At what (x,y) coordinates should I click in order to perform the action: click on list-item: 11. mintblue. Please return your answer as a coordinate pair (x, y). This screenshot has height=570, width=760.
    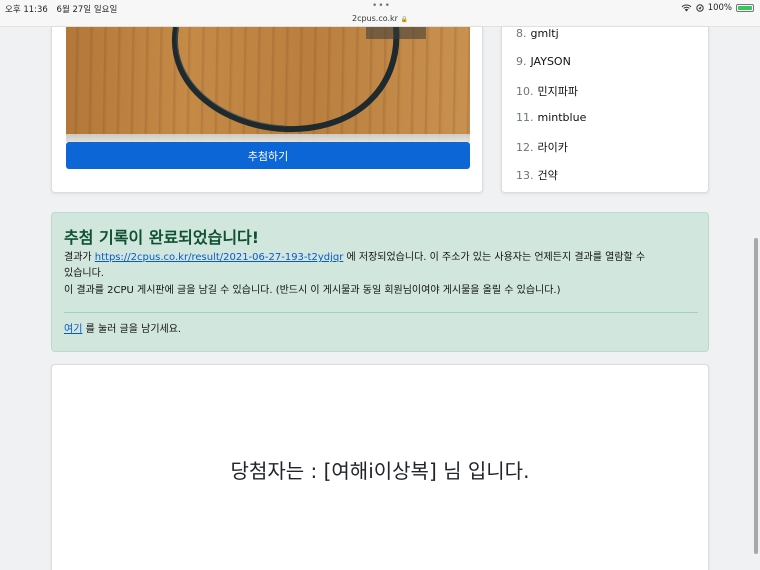
    Looking at the image, I should click on (551, 117).